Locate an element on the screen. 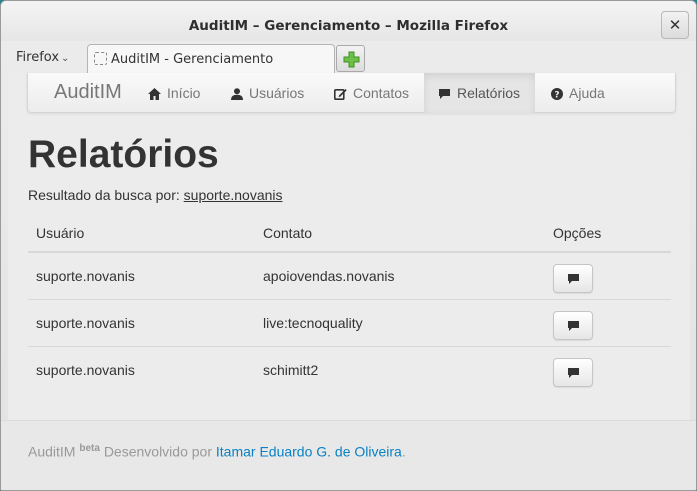 The height and width of the screenshot is (491, 697). tab-bar: Firefox ⌄ AuditIM - Gerenciamento is located at coordinates (348, 57).